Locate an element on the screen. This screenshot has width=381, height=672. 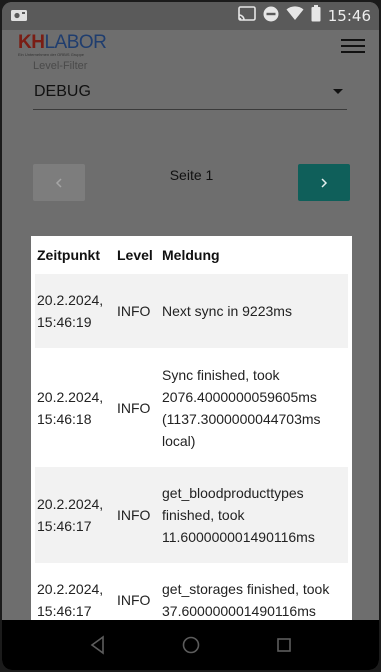
clock-time: 15:46 is located at coordinates (349, 16).